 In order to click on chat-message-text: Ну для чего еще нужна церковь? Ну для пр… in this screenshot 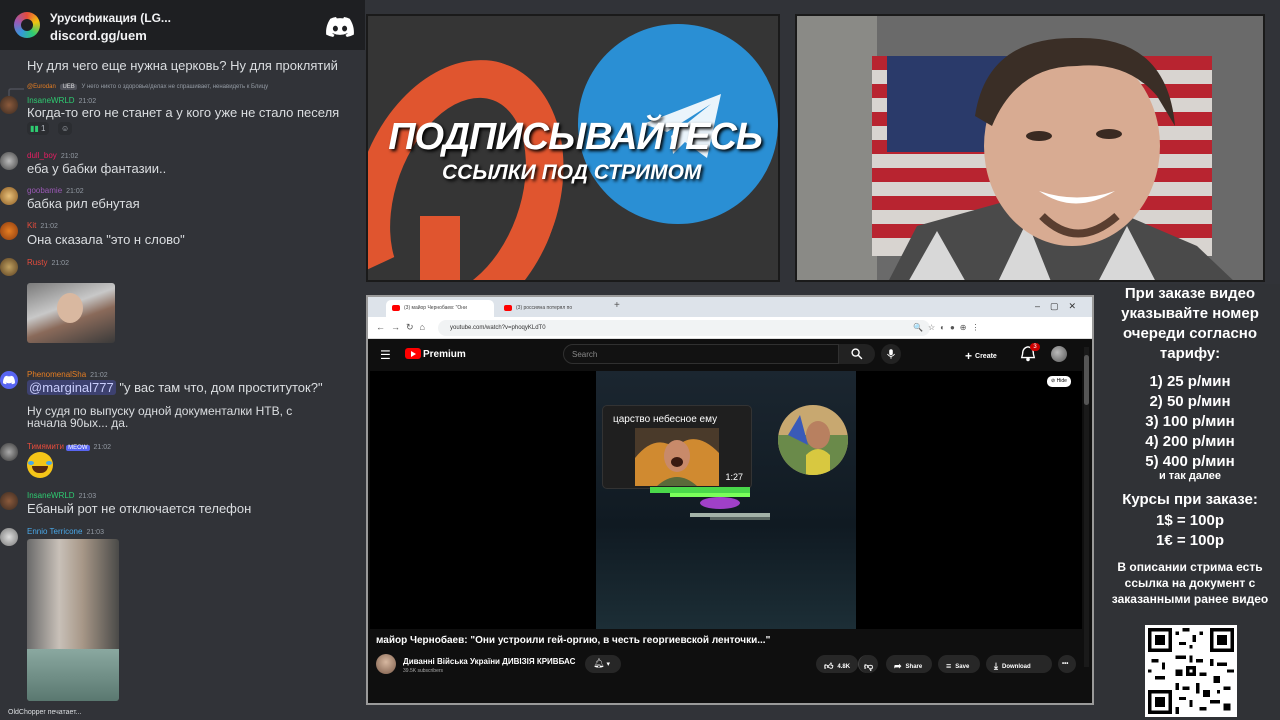, I will do `click(182, 65)`.